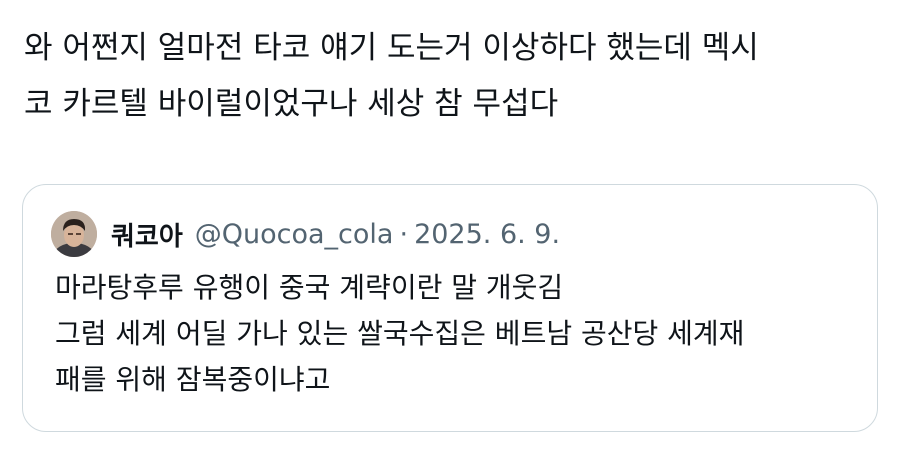 This screenshot has width=900, height=466. I want to click on quoted-tweet-date: 2025. 6. 9., so click(487, 234).